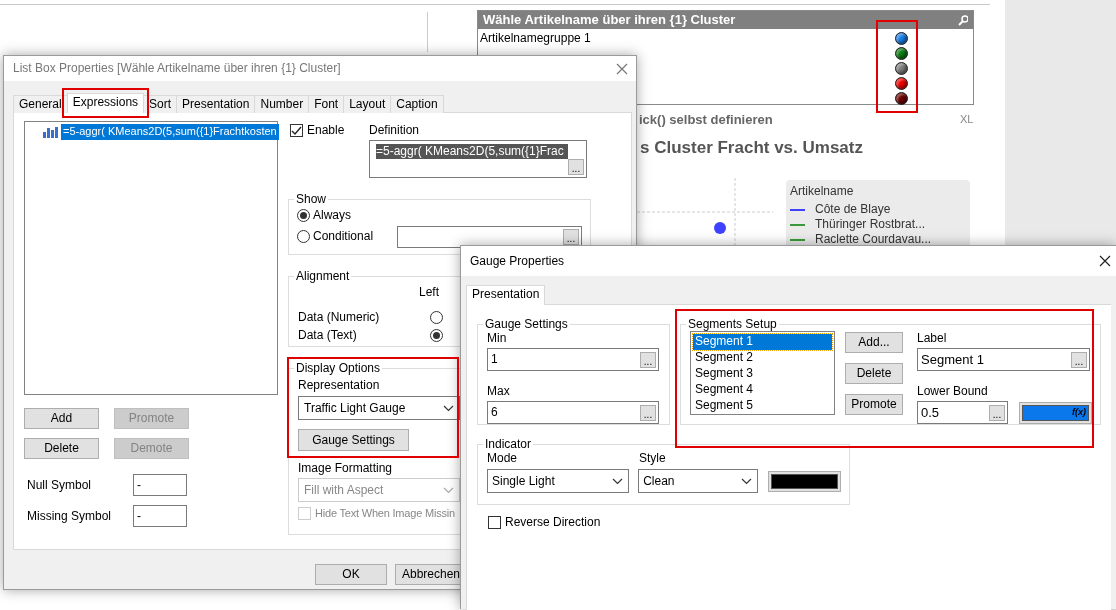 The width and height of the screenshot is (1116, 610). I want to click on bar-chart-icon, so click(50, 131).